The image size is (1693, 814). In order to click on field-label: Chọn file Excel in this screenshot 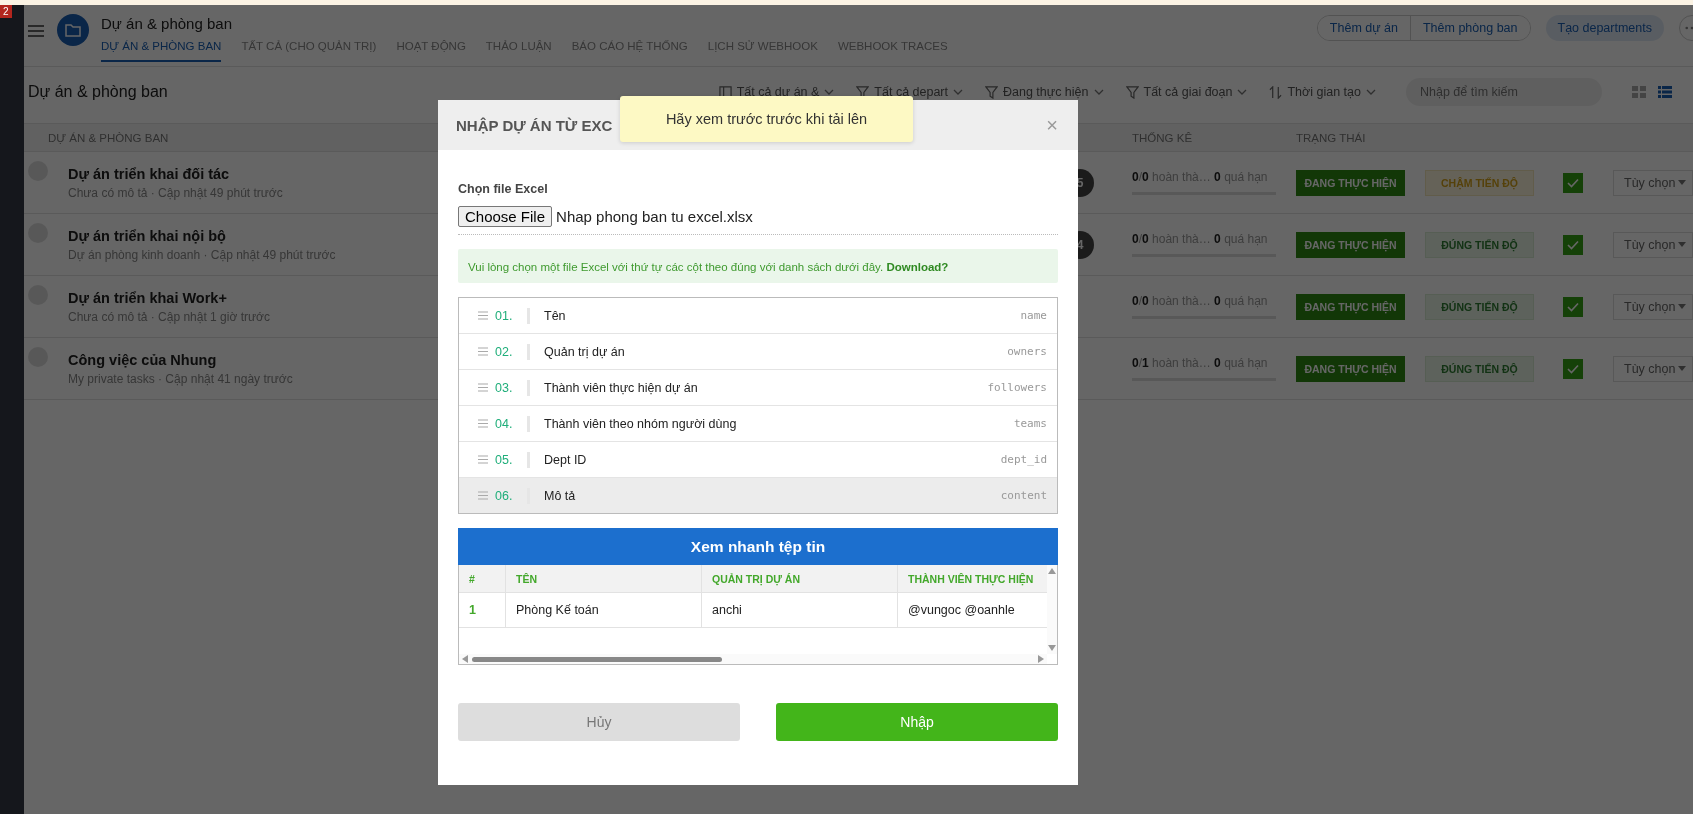, I will do `click(503, 189)`.